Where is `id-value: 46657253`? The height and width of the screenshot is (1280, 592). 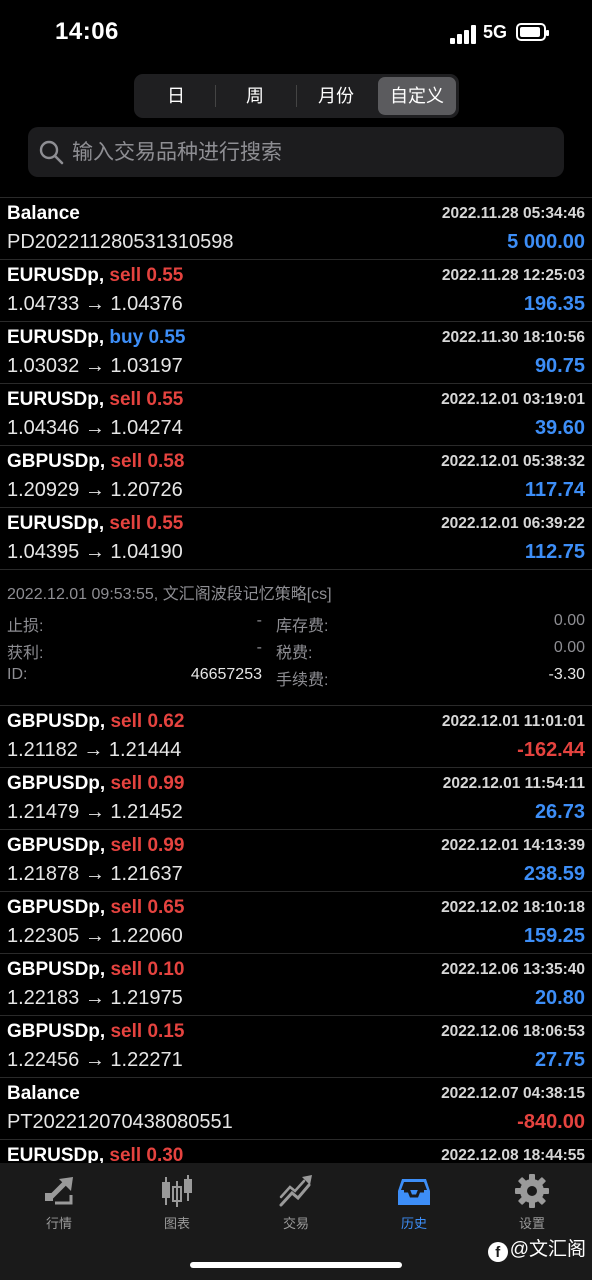 id-value: 46657253 is located at coordinates (226, 674).